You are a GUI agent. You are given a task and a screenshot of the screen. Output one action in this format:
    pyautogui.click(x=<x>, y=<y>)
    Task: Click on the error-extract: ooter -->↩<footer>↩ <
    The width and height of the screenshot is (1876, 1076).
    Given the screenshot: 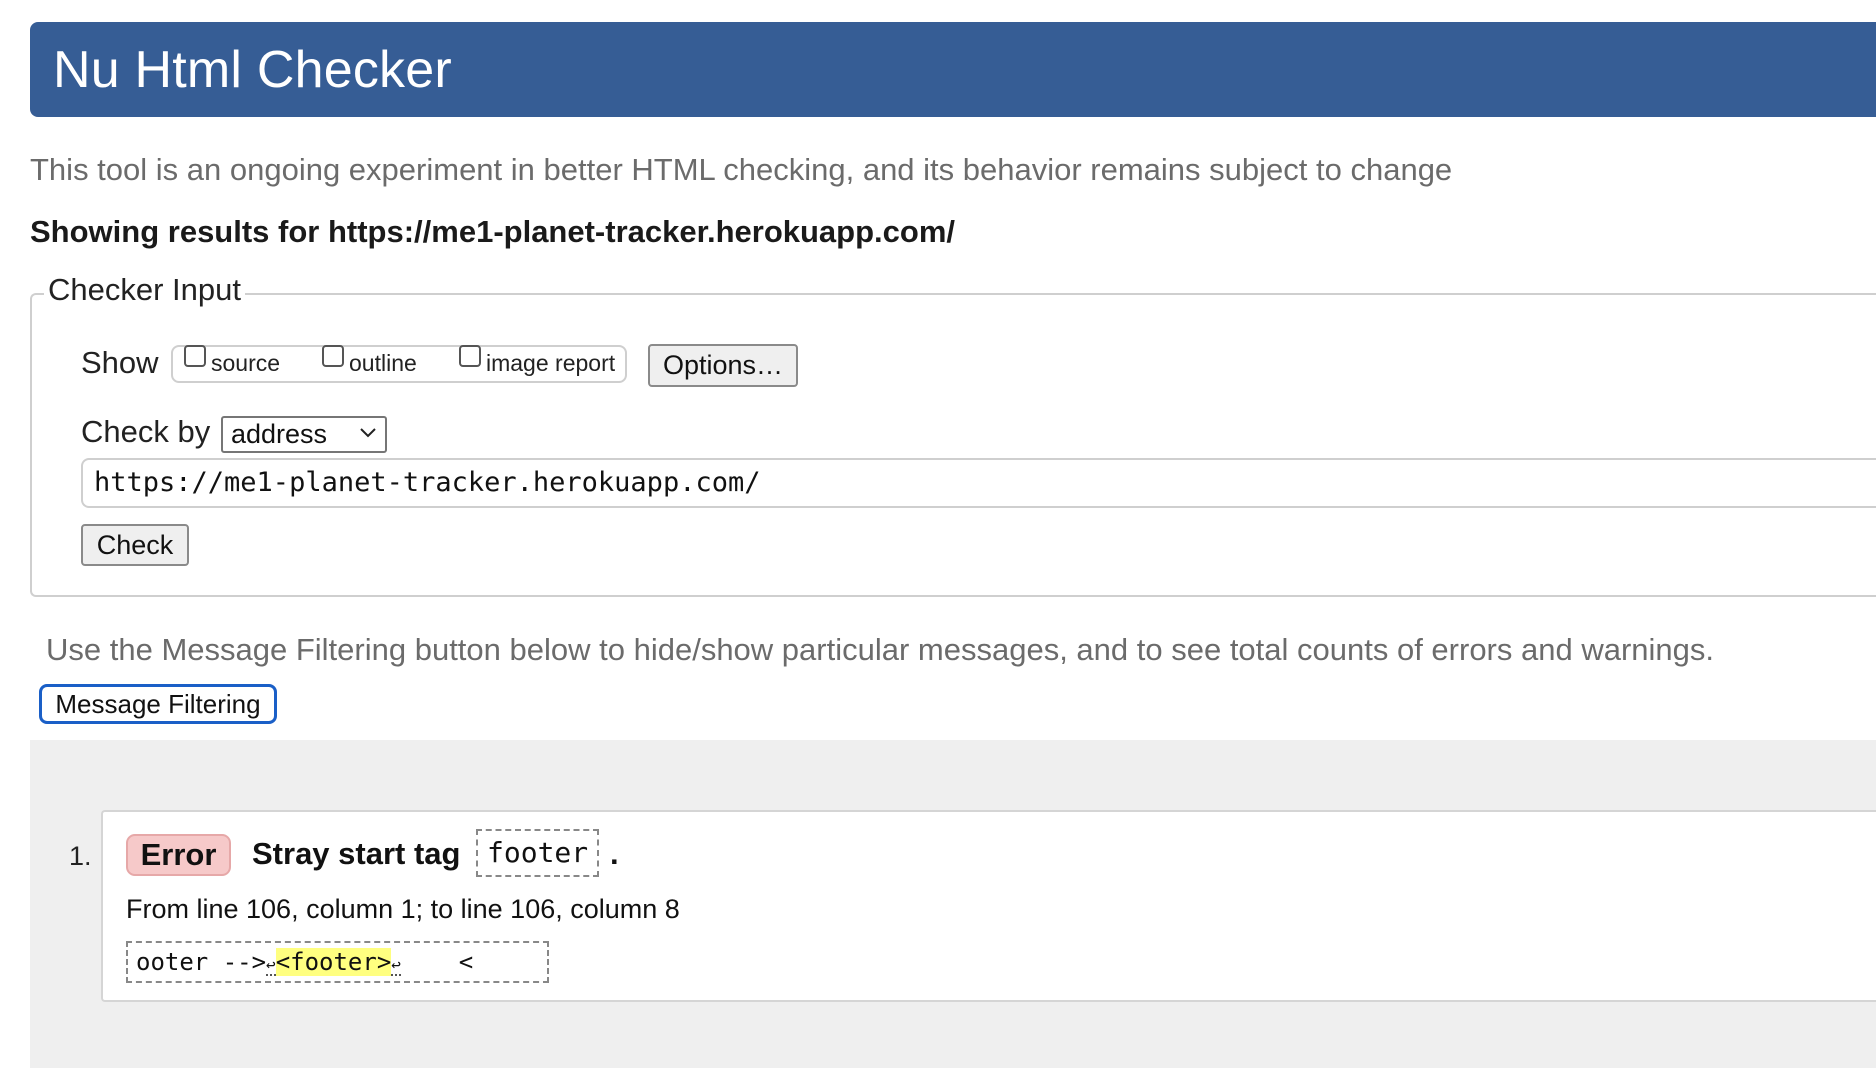 What is the action you would take?
    pyautogui.click(x=337, y=962)
    